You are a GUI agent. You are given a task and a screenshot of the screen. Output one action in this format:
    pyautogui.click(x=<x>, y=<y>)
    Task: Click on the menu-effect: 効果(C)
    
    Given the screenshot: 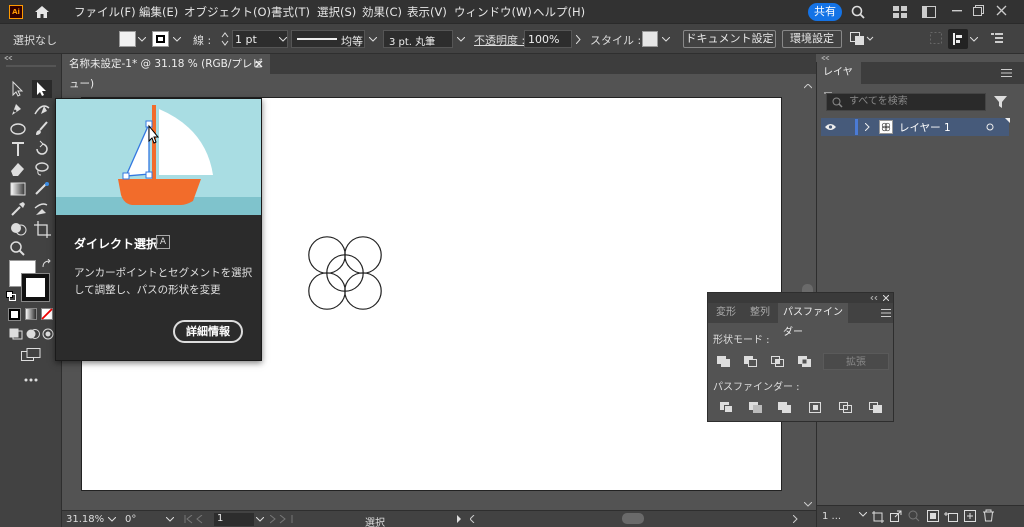 What is the action you would take?
    pyautogui.click(x=382, y=12)
    